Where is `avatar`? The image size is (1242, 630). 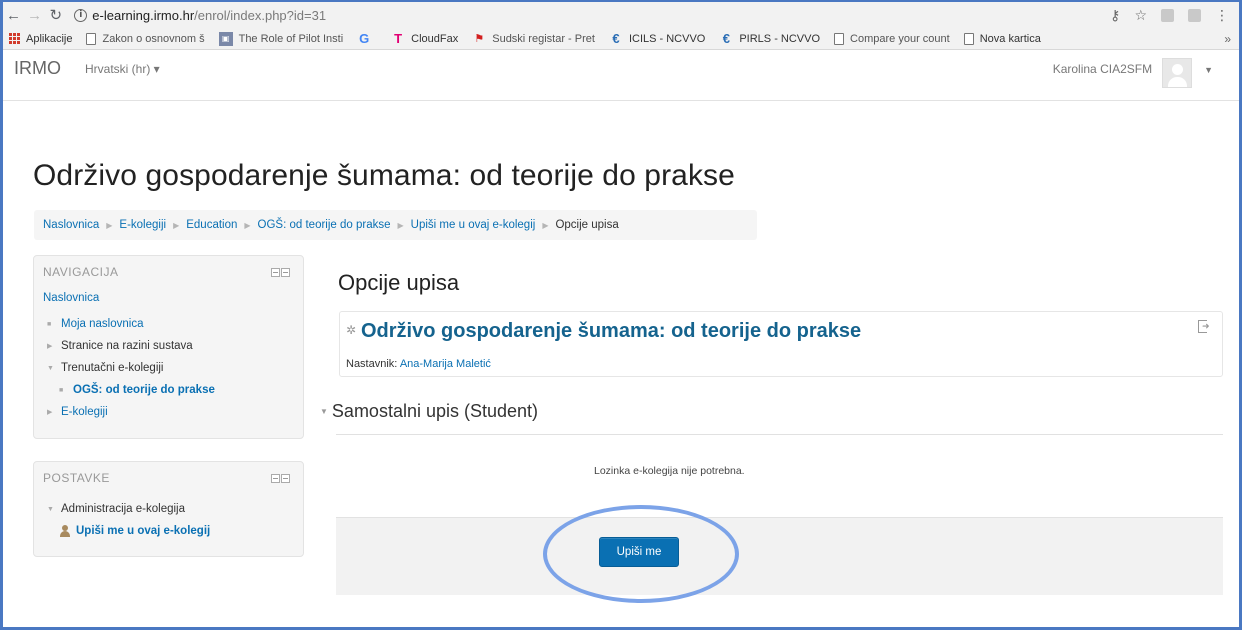
avatar is located at coordinates (1177, 73).